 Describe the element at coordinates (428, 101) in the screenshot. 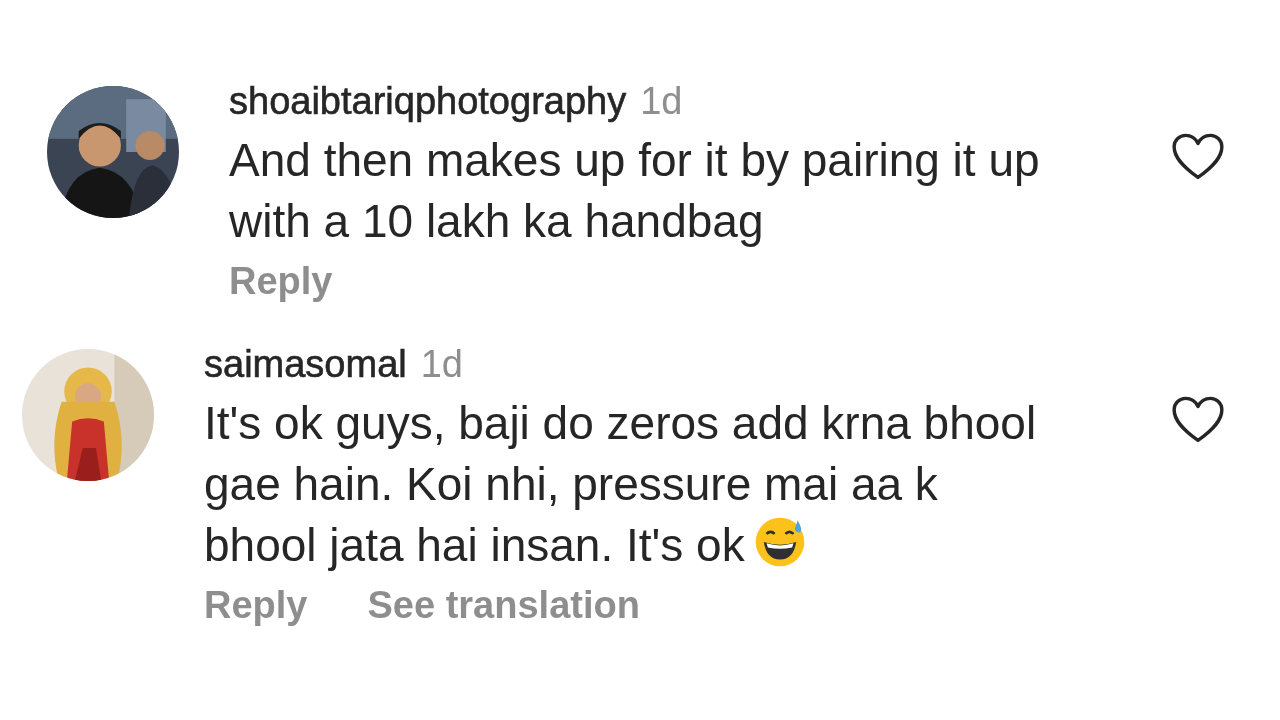

I see `username: shoaibtariqphotography` at that location.